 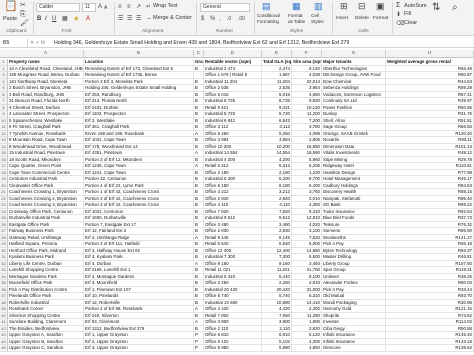 What do you see at coordinates (398, 6) in the screenshot?
I see `autosum-icon: Σ` at bounding box center [398, 6].